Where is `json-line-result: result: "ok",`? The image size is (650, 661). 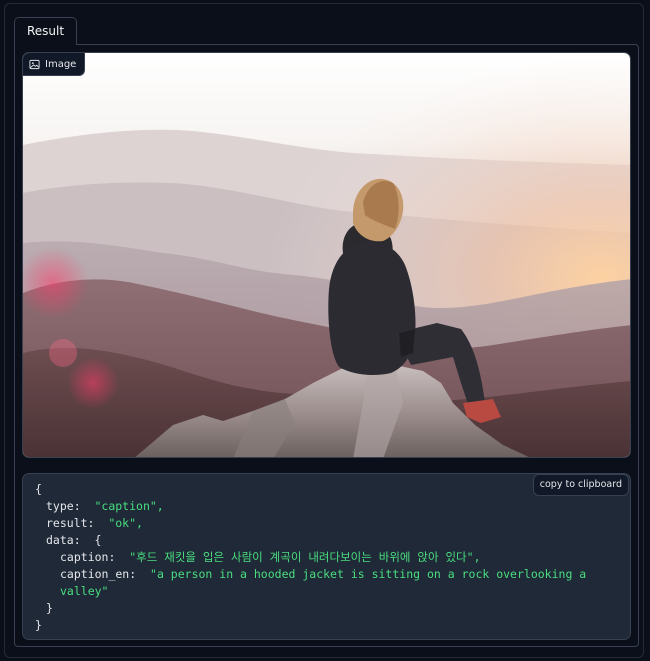
json-line-result: result: "ok", is located at coordinates (310, 523).